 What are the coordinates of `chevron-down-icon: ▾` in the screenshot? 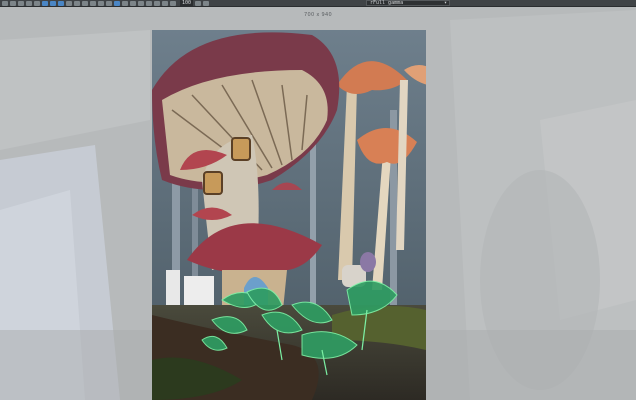 It's located at (445, 3).